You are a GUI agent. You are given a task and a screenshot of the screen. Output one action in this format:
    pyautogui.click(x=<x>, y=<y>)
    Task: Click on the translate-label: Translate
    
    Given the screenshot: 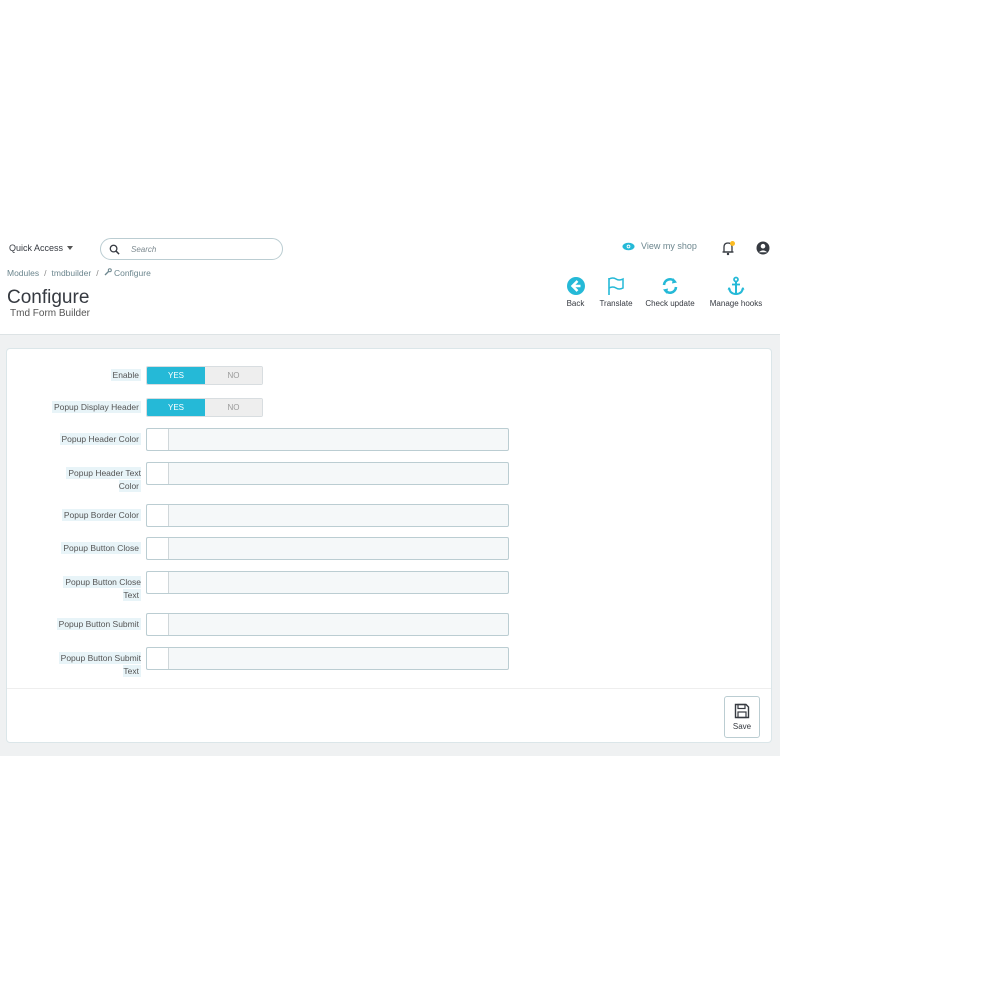 What is the action you would take?
    pyautogui.click(x=616, y=303)
    